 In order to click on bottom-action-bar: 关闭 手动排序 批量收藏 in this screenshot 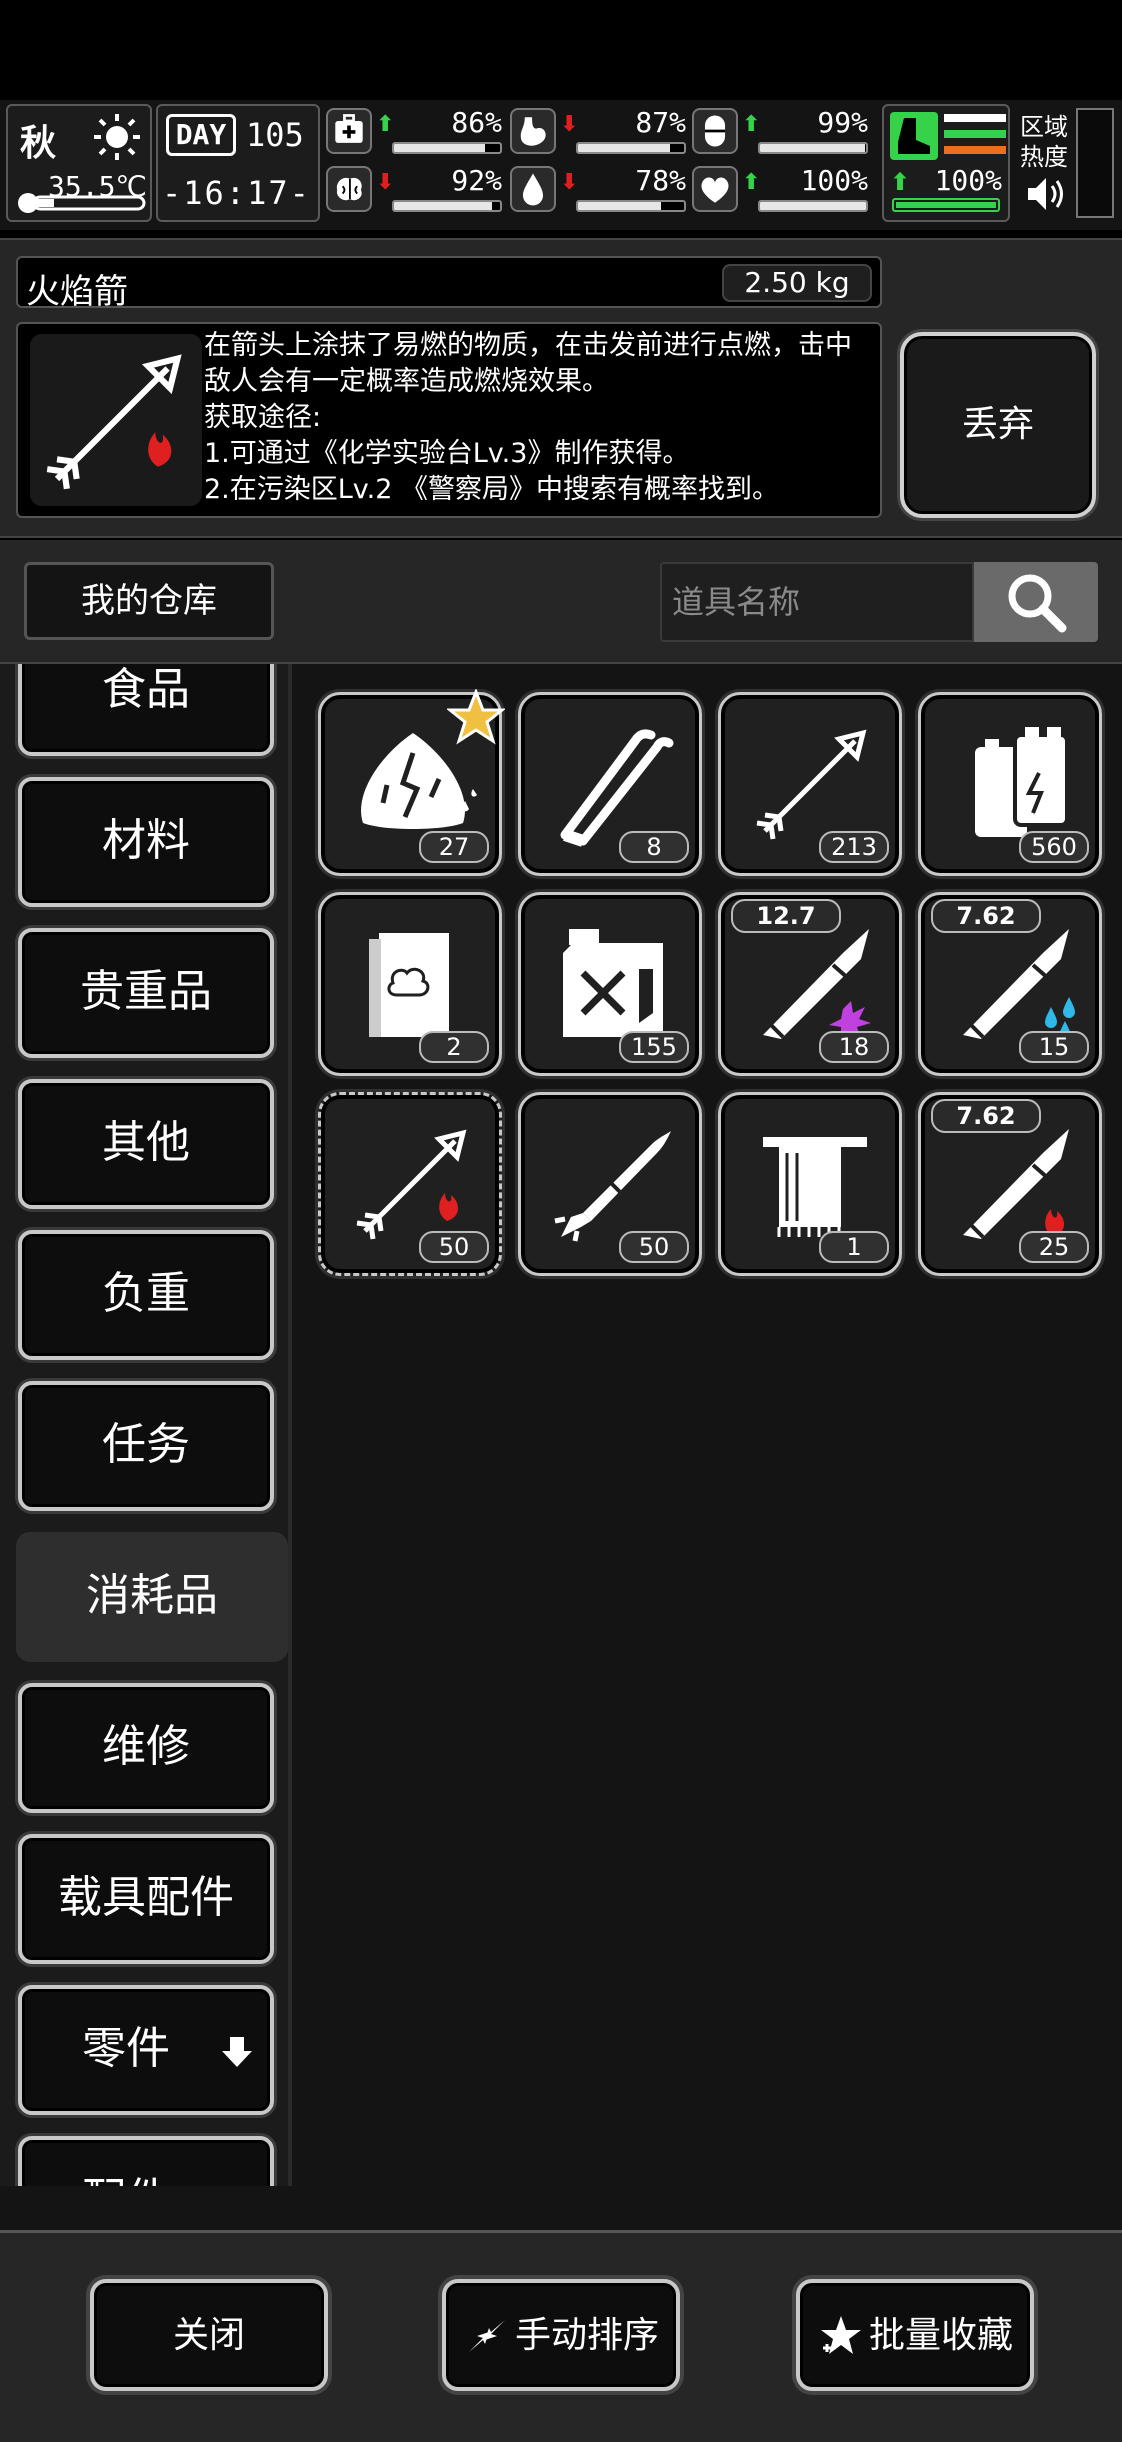, I will do `click(561, 2336)`.